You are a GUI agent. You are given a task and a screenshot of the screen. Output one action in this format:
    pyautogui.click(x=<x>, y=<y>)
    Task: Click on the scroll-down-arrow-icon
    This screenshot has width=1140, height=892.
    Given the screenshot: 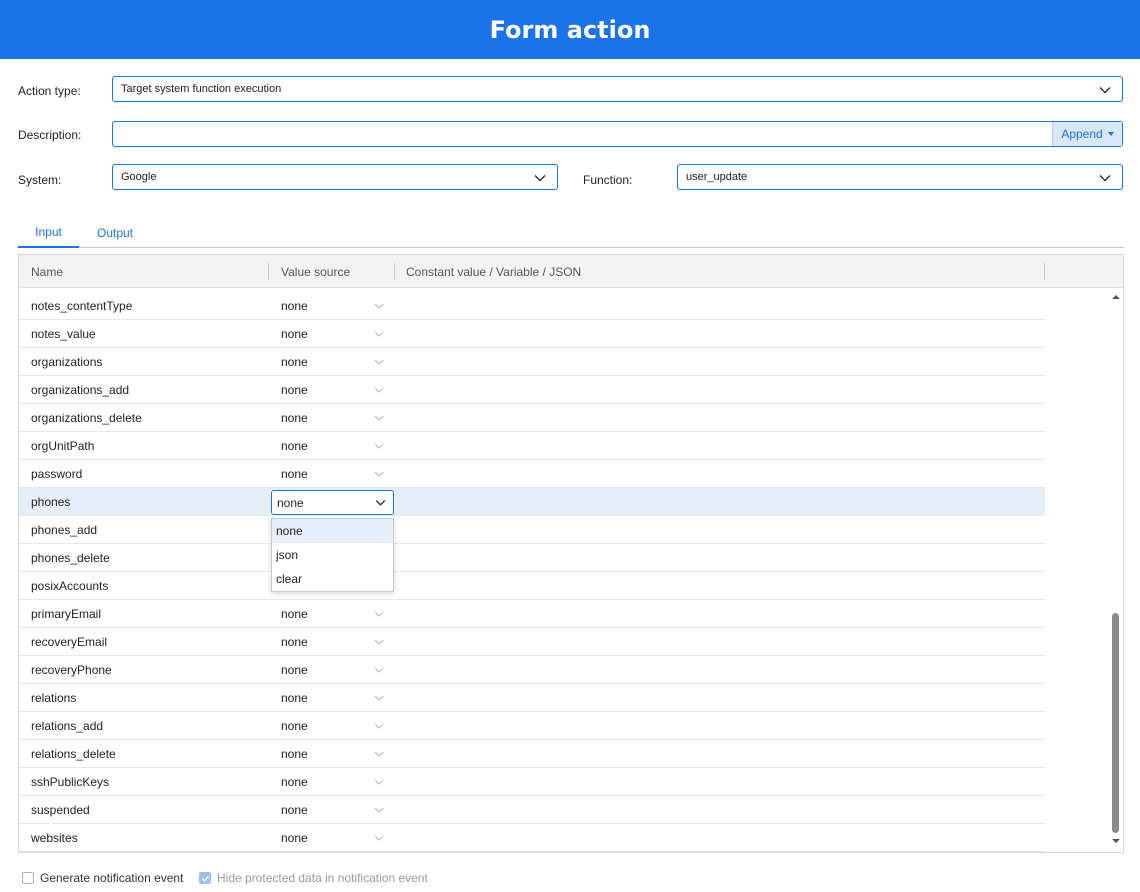 What is the action you would take?
    pyautogui.click(x=1116, y=841)
    